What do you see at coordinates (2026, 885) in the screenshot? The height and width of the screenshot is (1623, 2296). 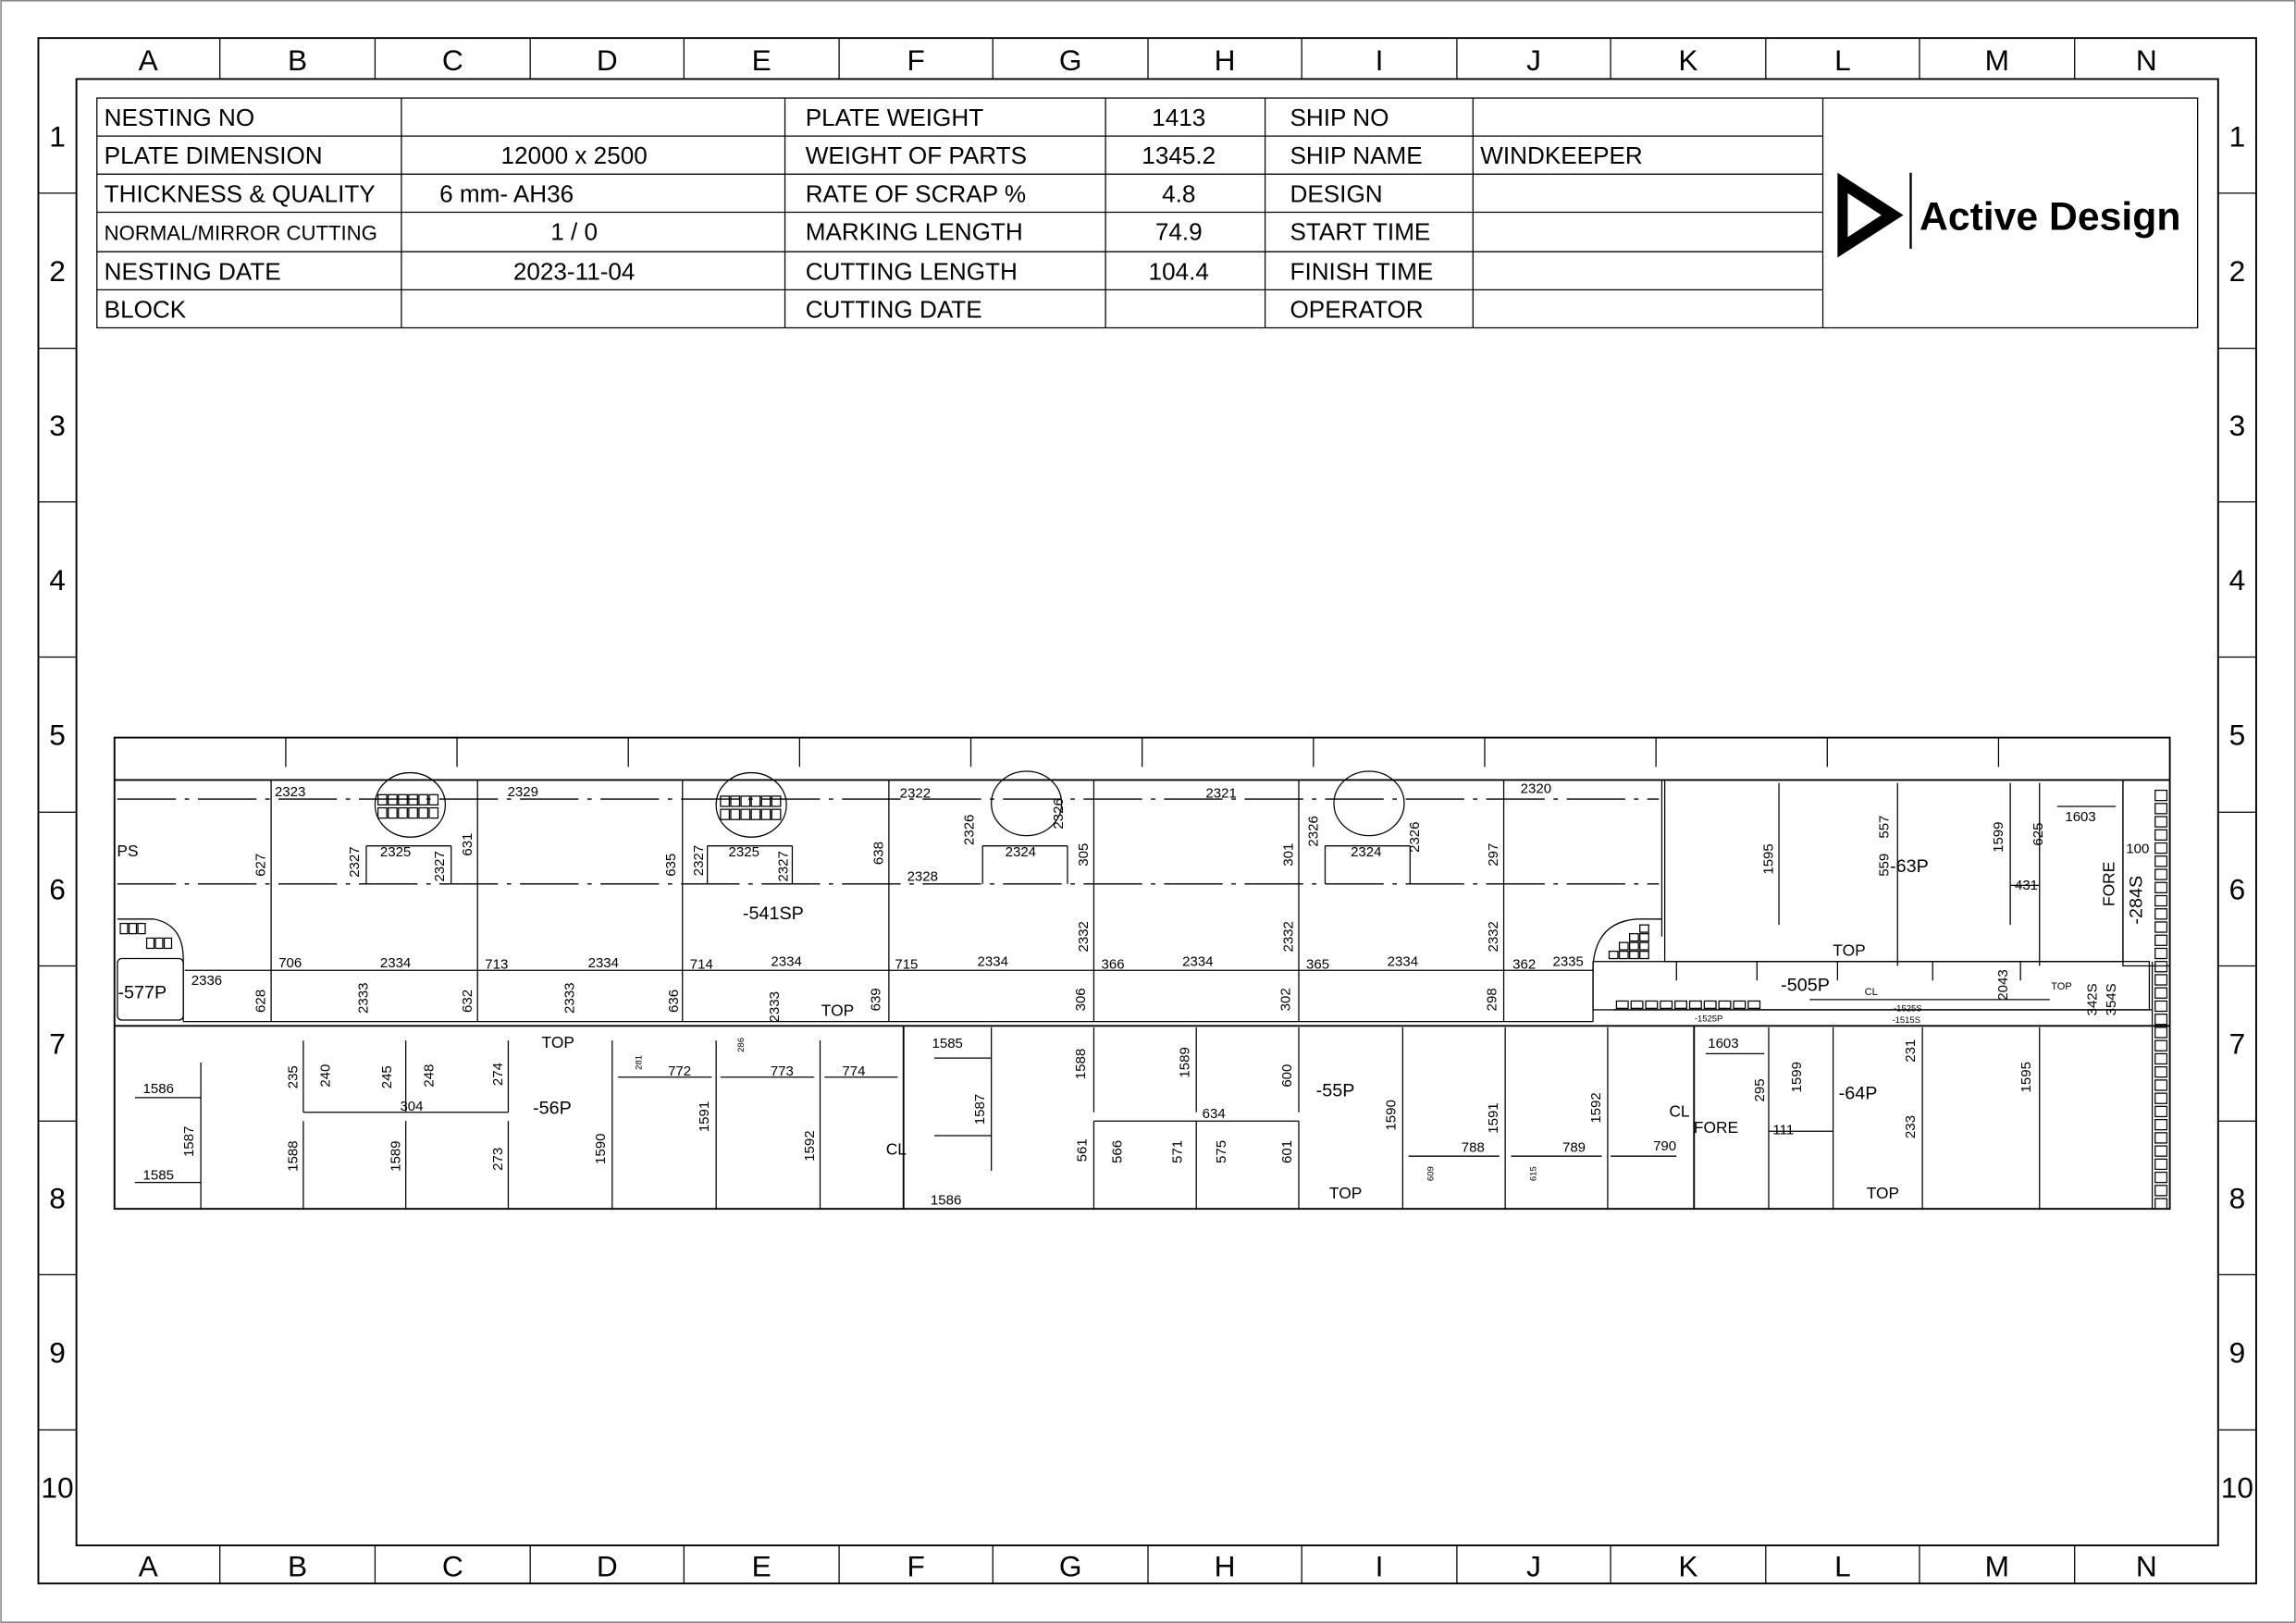 I see `part-label: 431` at bounding box center [2026, 885].